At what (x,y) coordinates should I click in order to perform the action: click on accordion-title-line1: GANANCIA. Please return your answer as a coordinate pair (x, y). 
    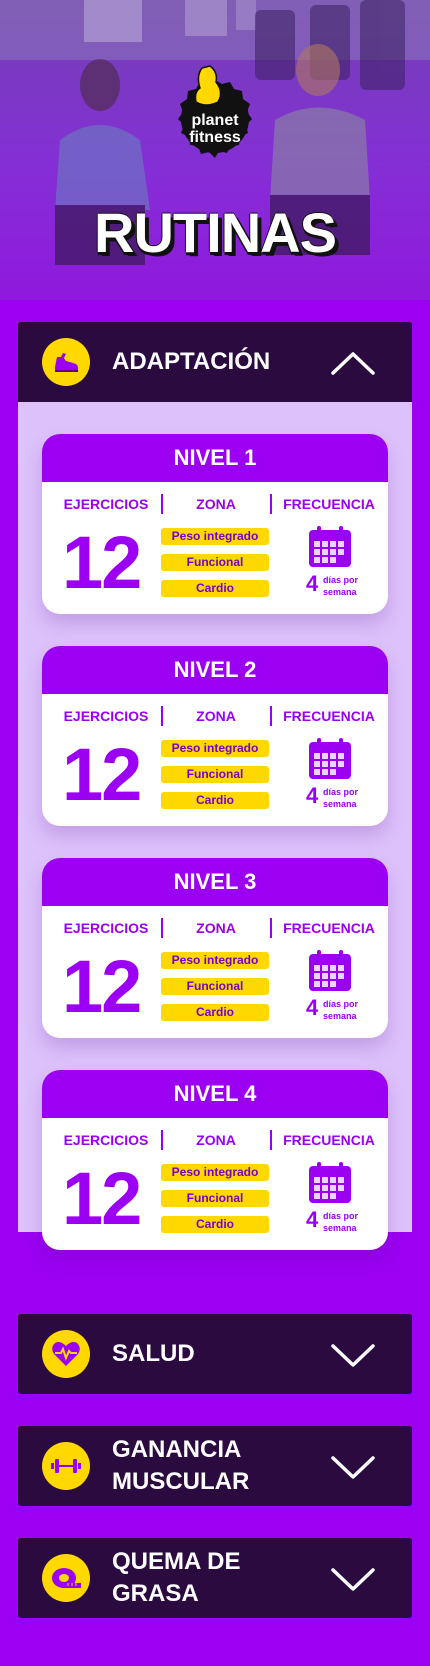
    Looking at the image, I should click on (177, 1449).